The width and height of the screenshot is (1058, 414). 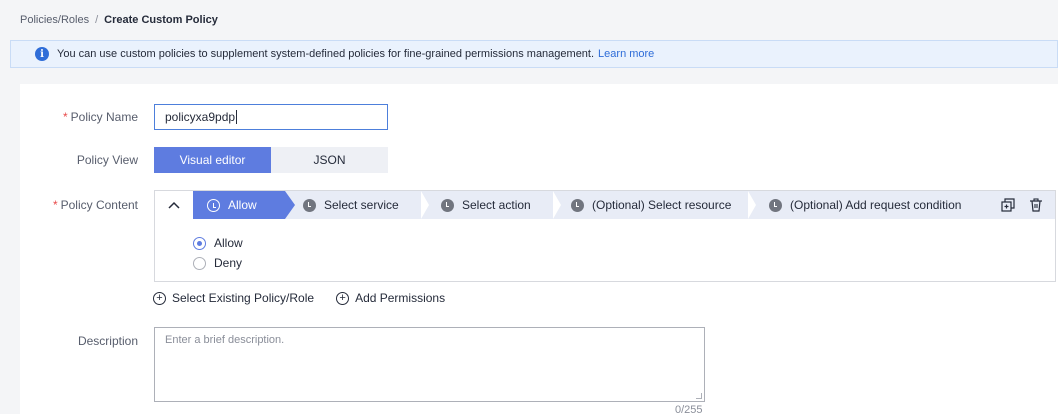 I want to click on description-textarea: Enter a brief description., so click(x=429, y=364).